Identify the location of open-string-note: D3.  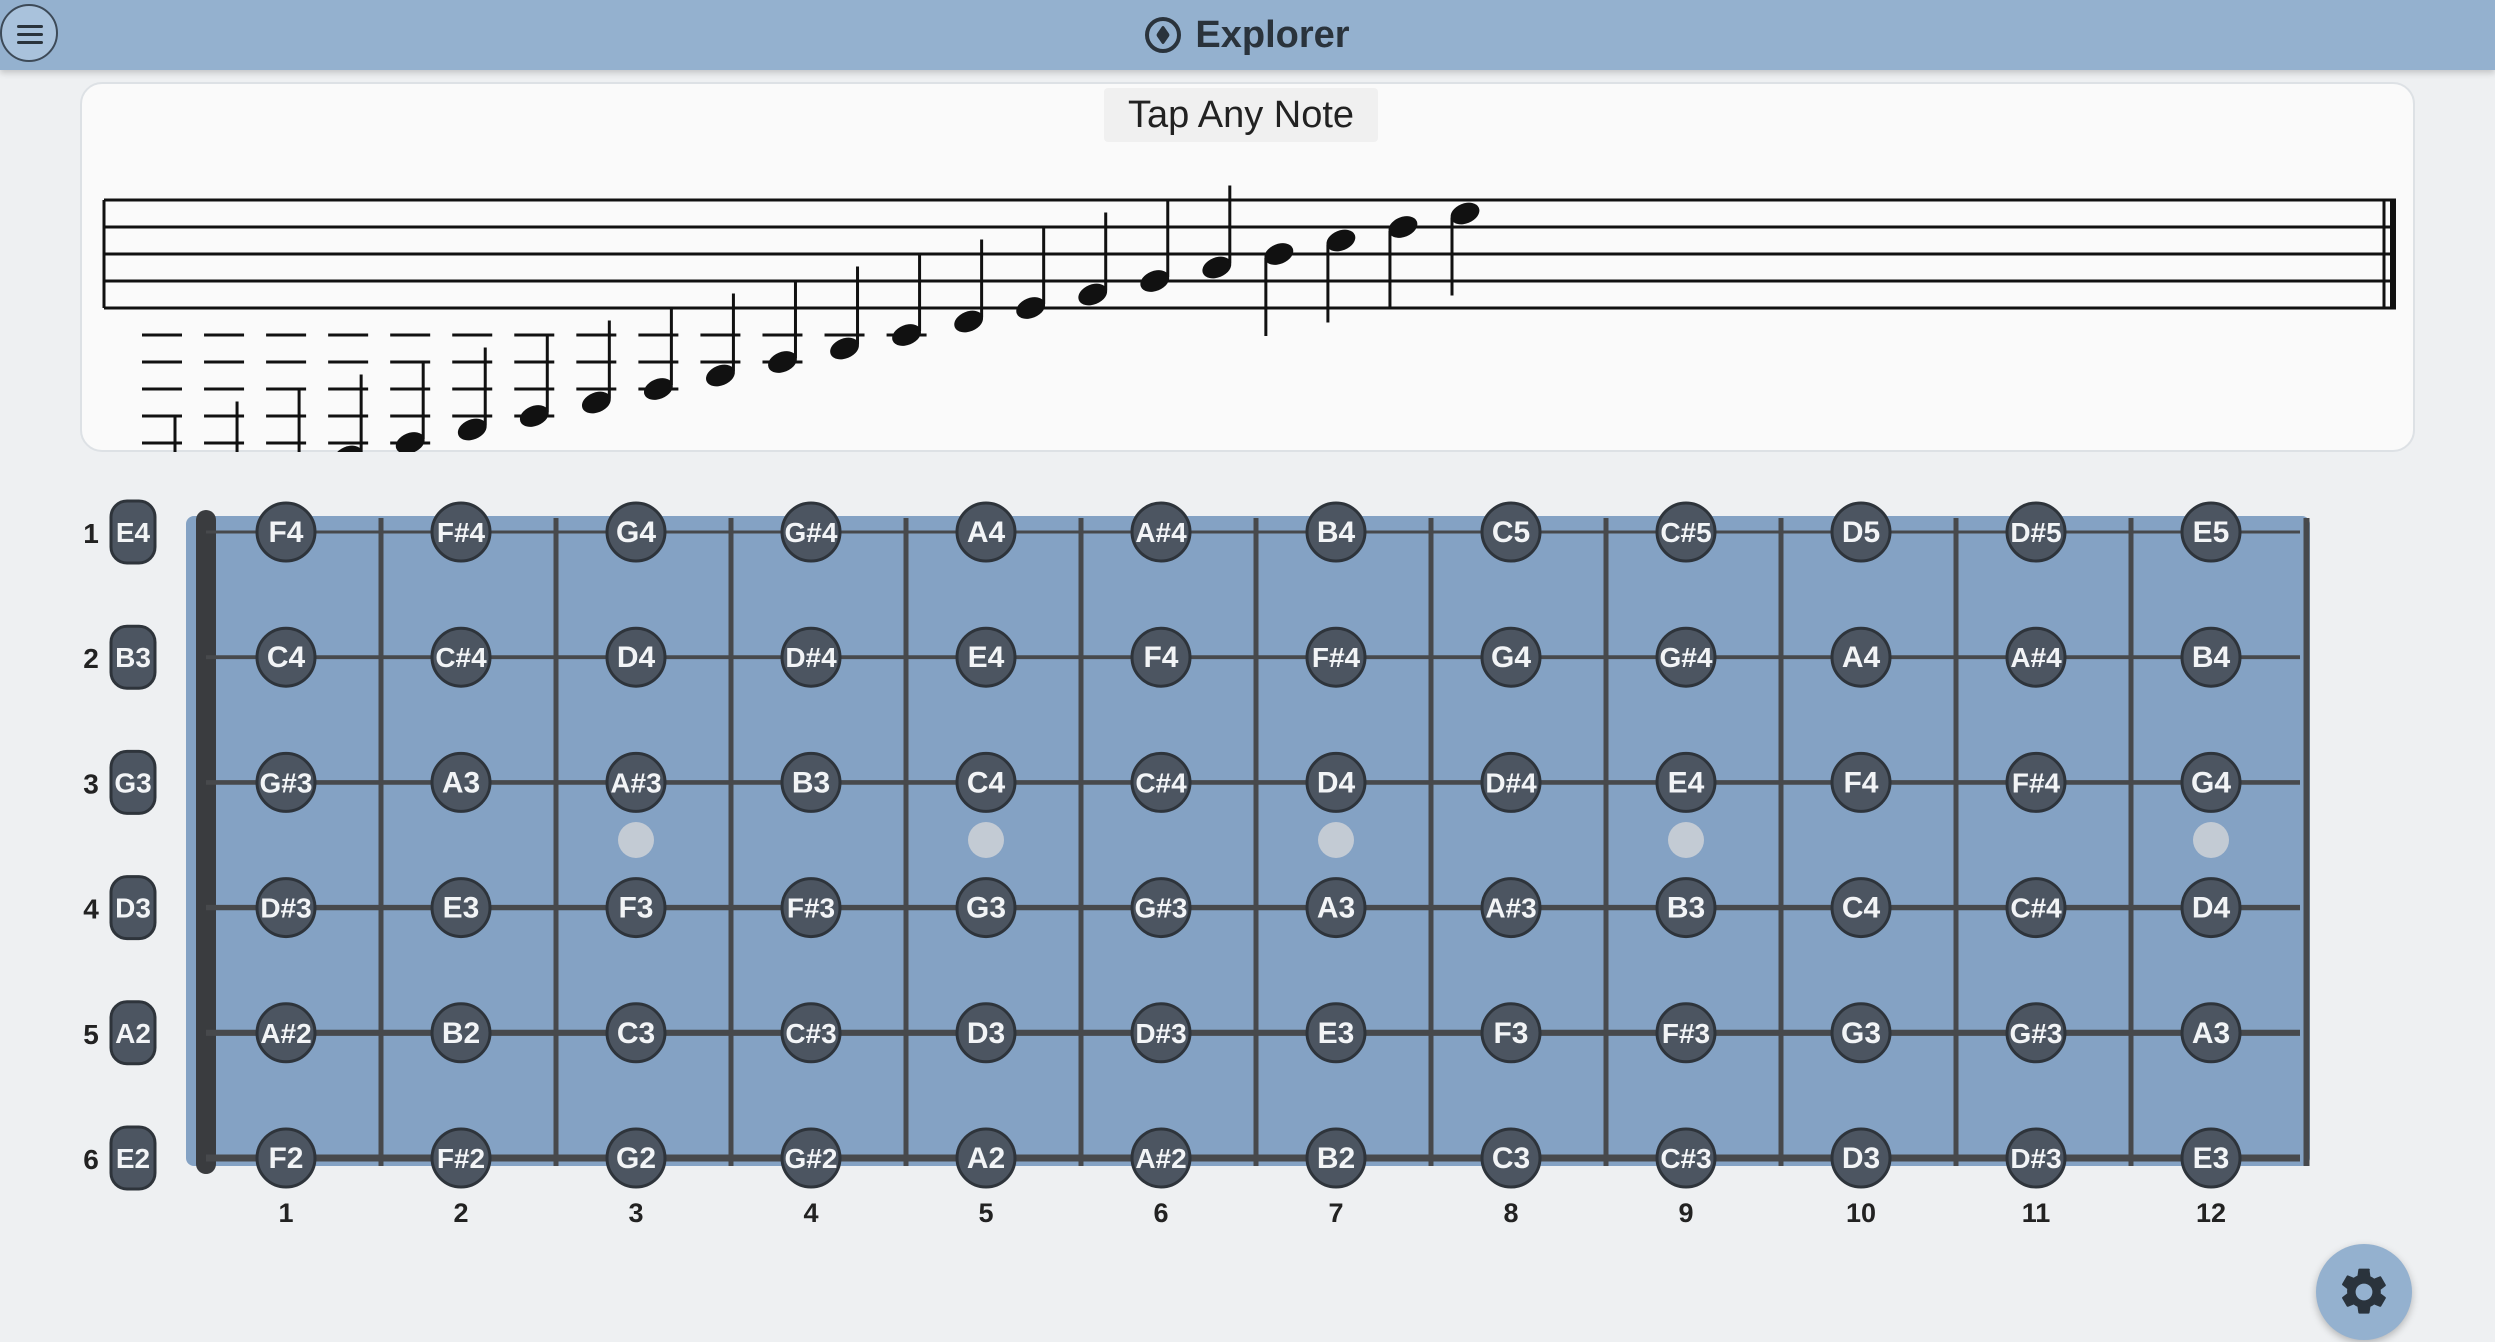
(133, 908).